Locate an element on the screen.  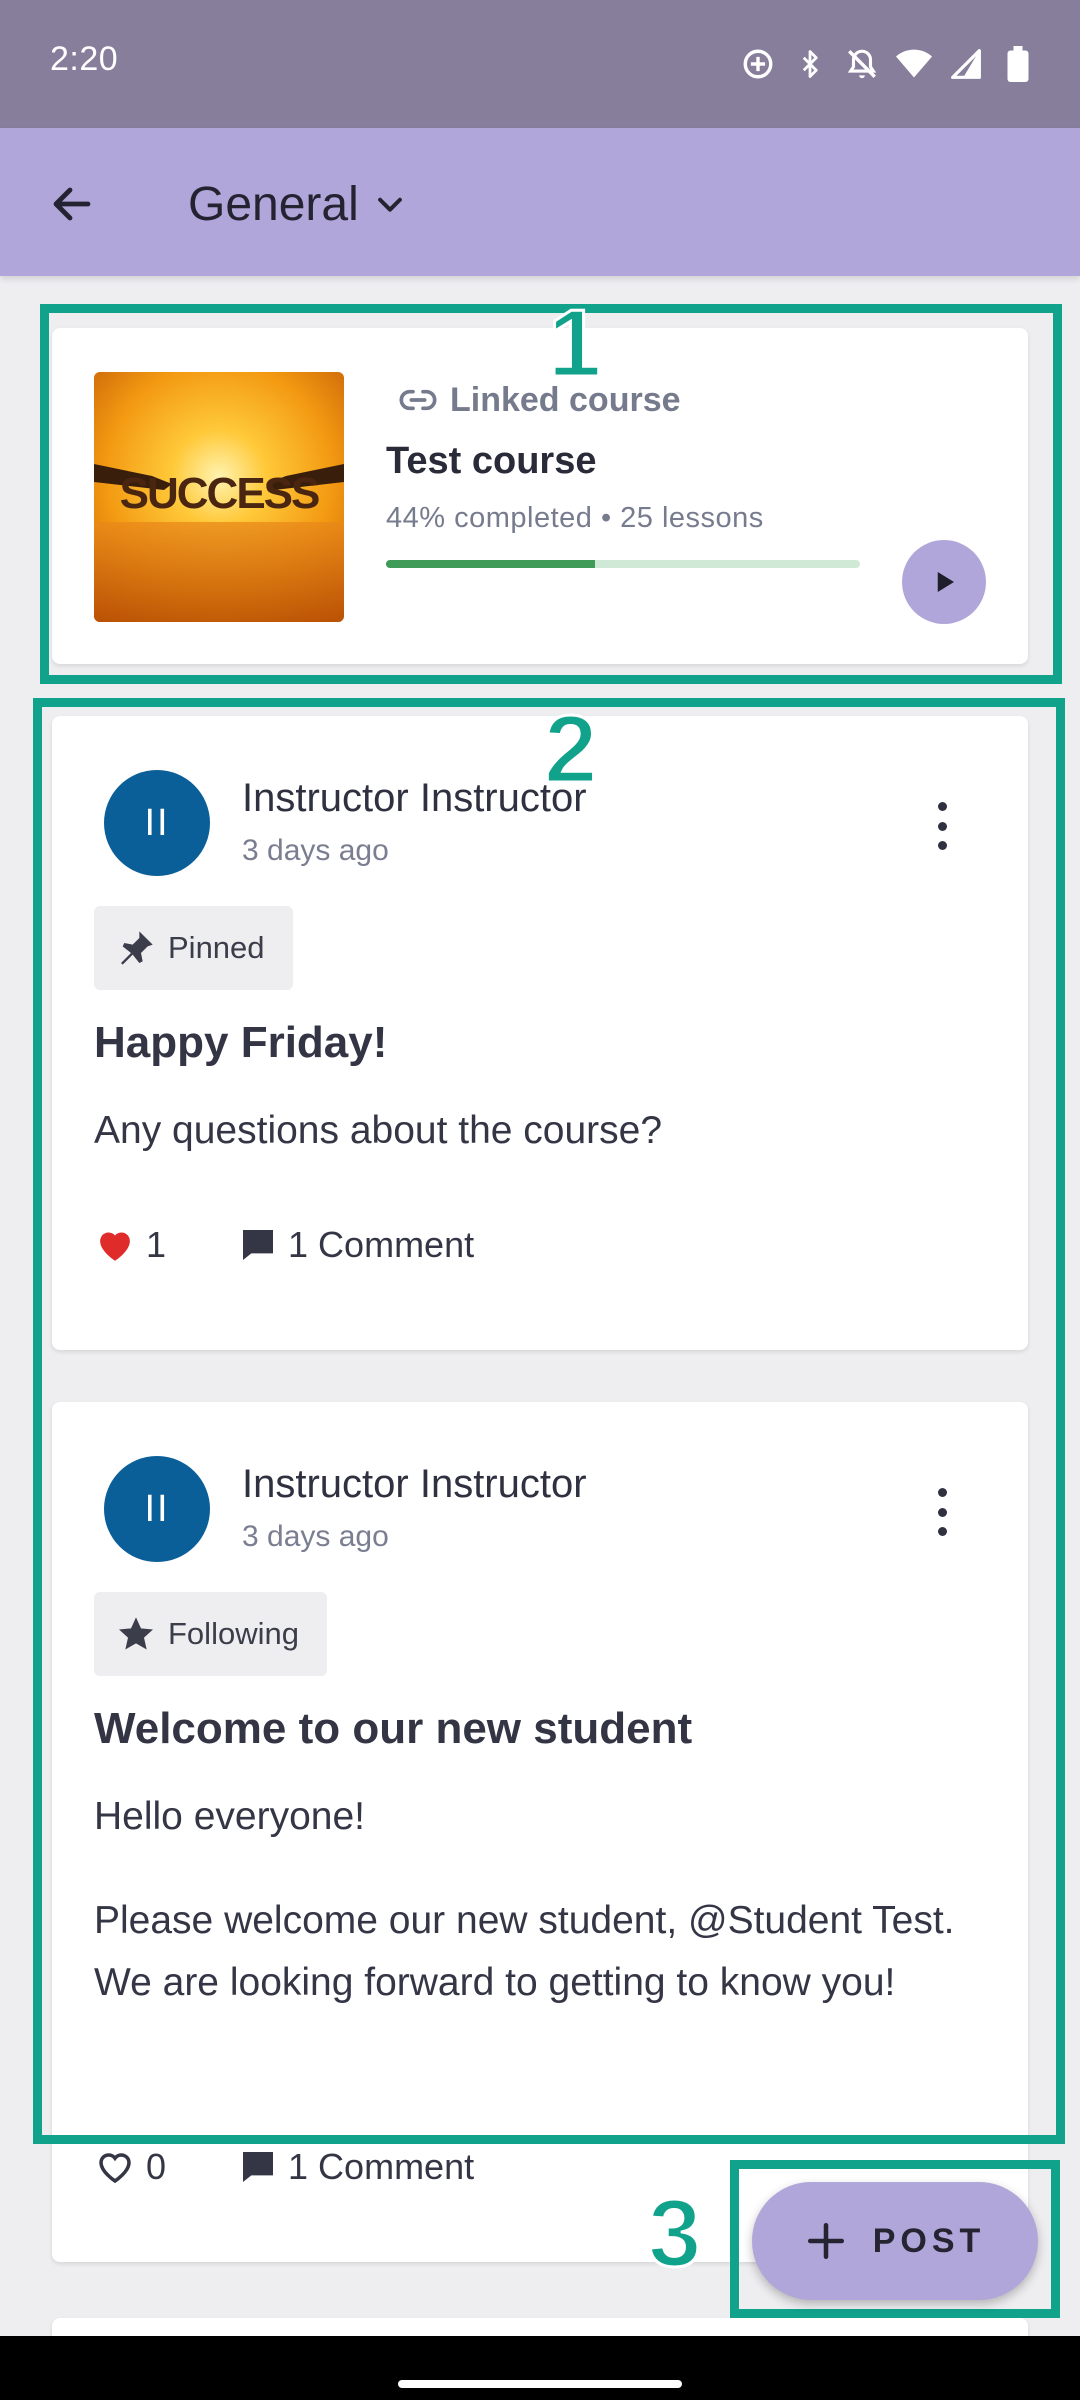
new-post-button: POST is located at coordinates (895, 2241).